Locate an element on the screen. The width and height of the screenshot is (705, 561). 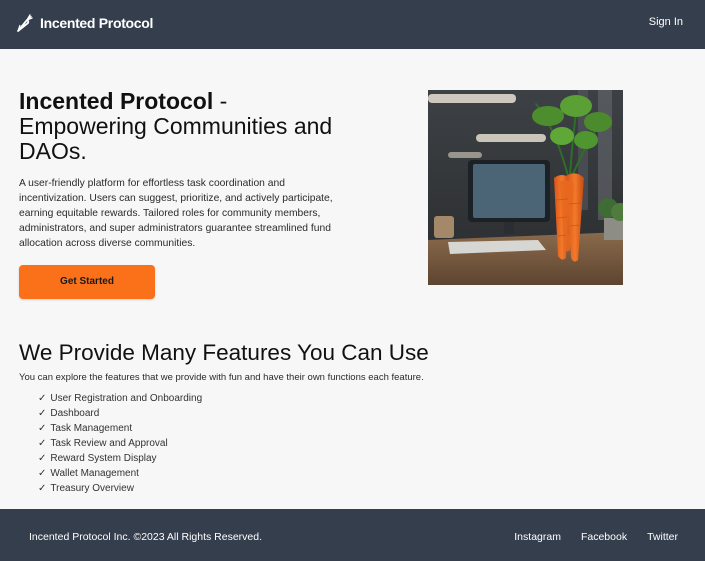
feature-item-label: Reward System Display is located at coordinates (103, 458).